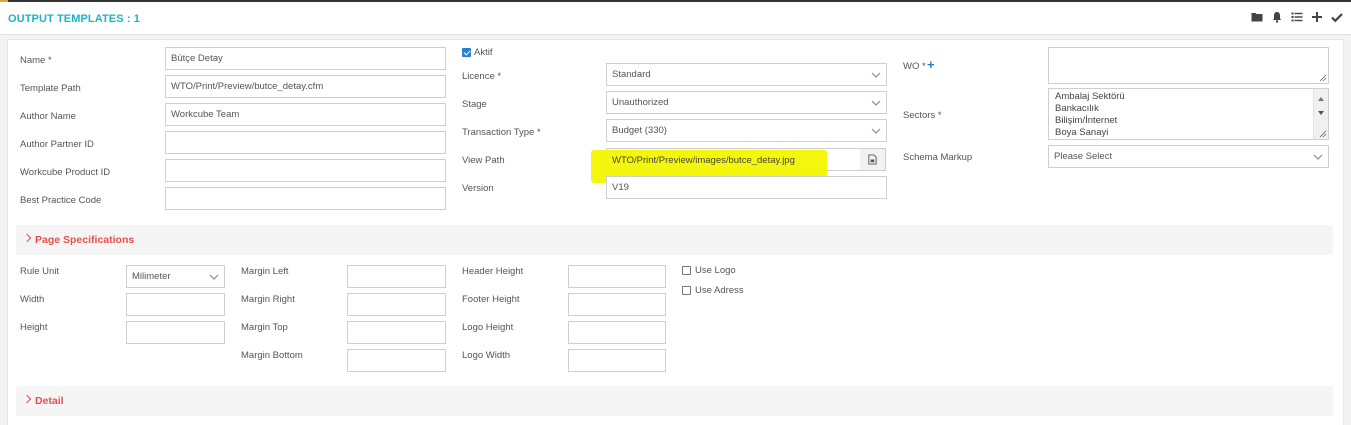 This screenshot has height=425, width=1351. Describe the element at coordinates (719, 290) in the screenshot. I see `use-adress-label: Use Adress` at that location.